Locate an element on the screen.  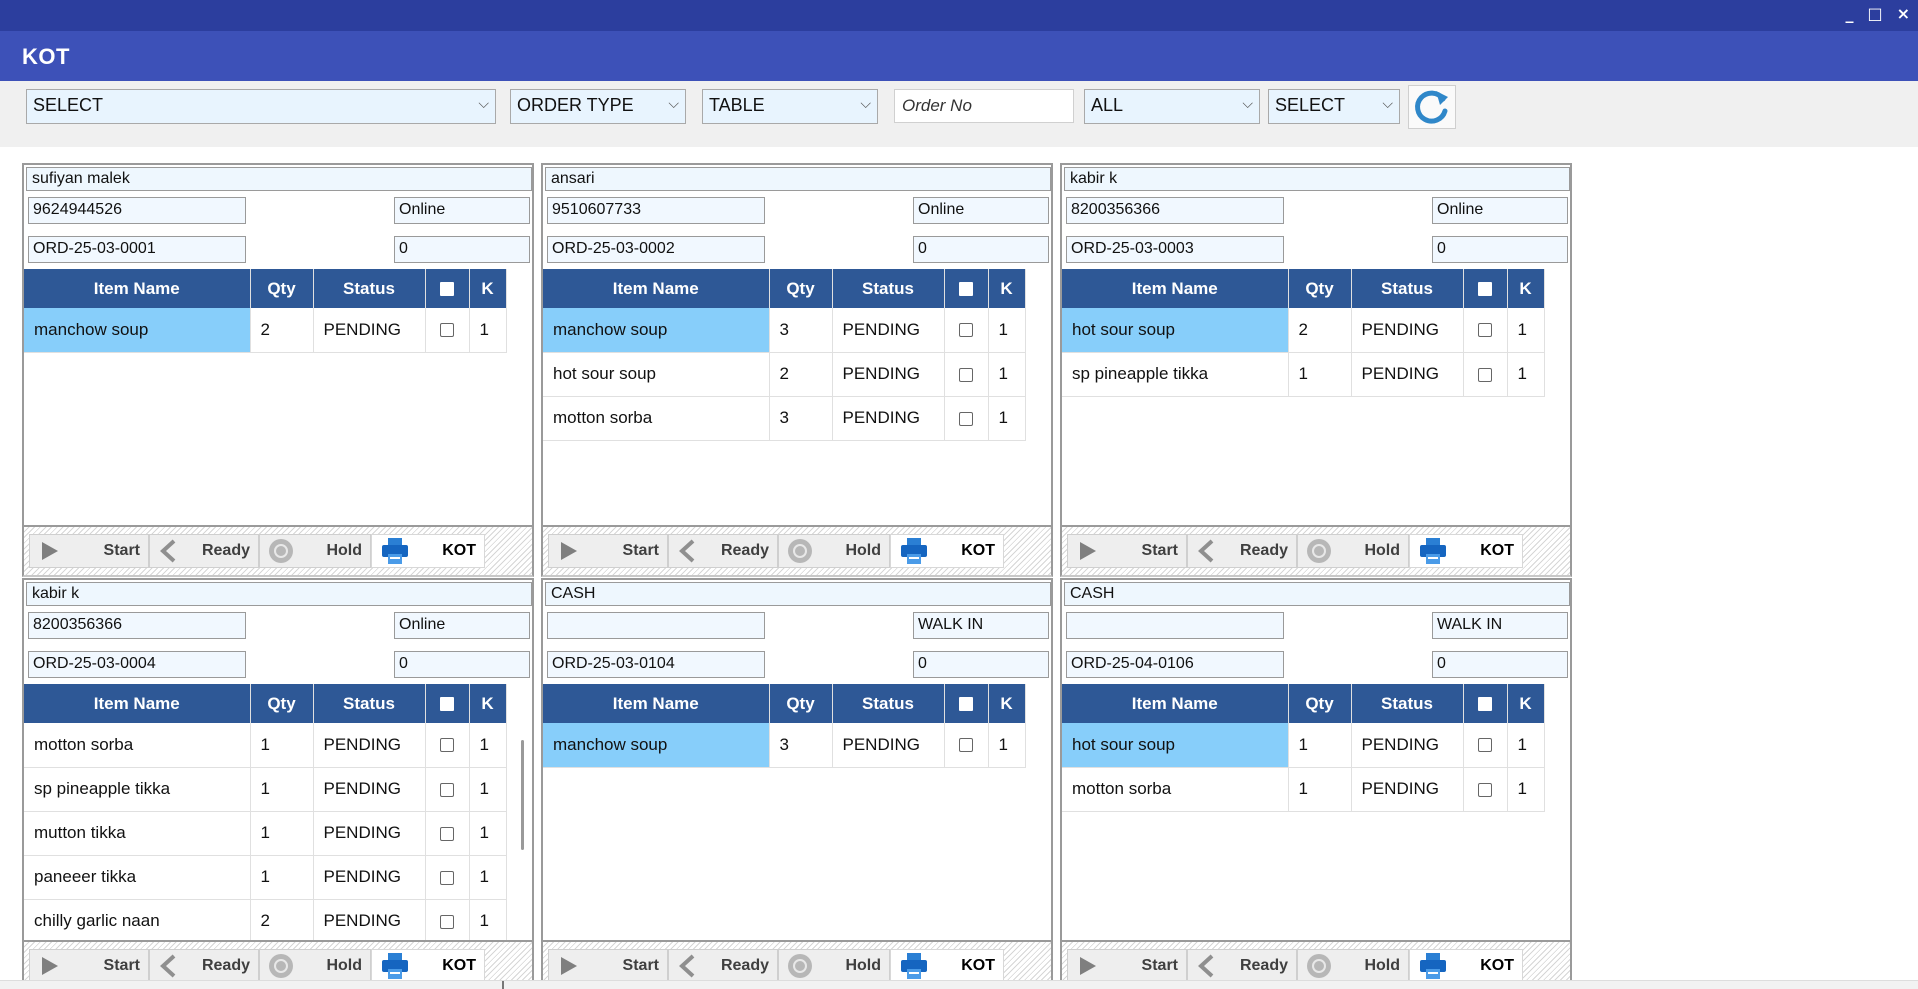
qty-cell: 2 is located at coordinates (801, 374).